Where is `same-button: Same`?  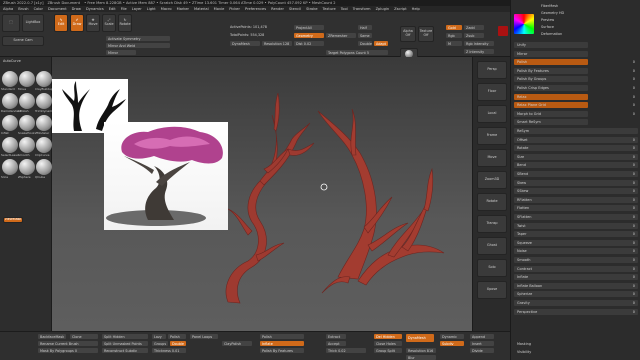 same-button: Same is located at coordinates (365, 35).